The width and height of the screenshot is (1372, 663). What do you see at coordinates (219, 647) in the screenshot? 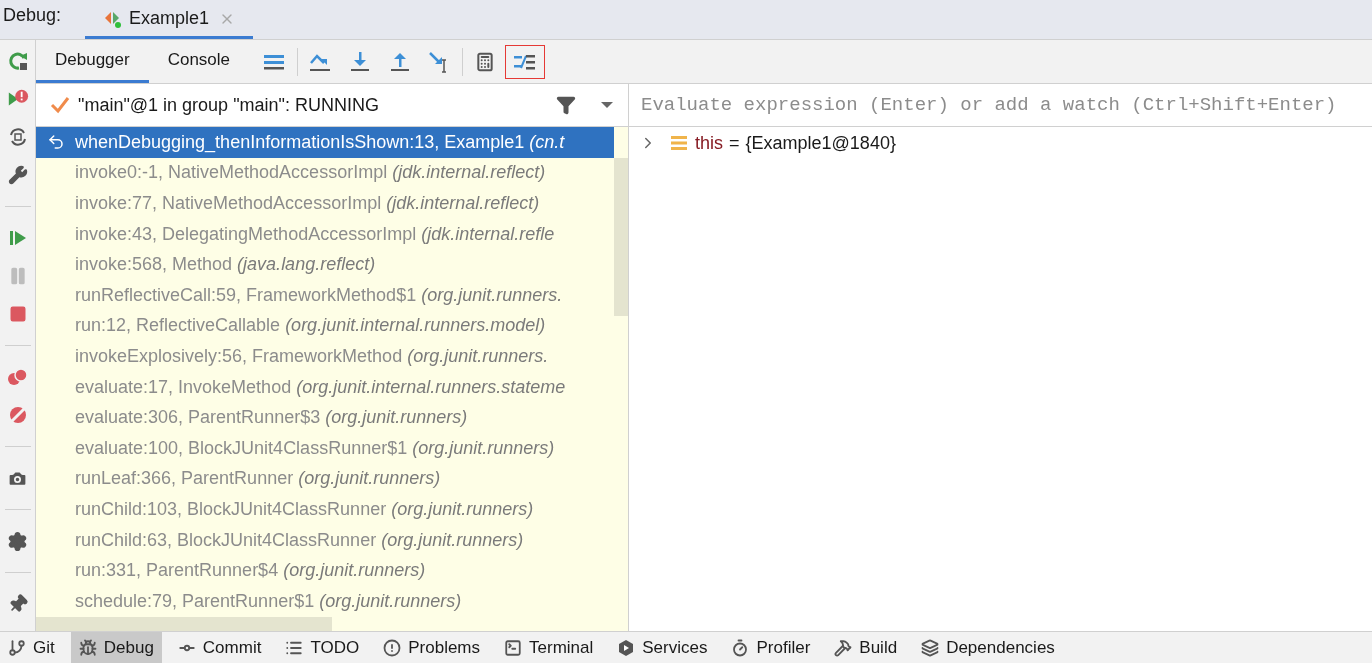
I see `tool-window-button: Commit` at bounding box center [219, 647].